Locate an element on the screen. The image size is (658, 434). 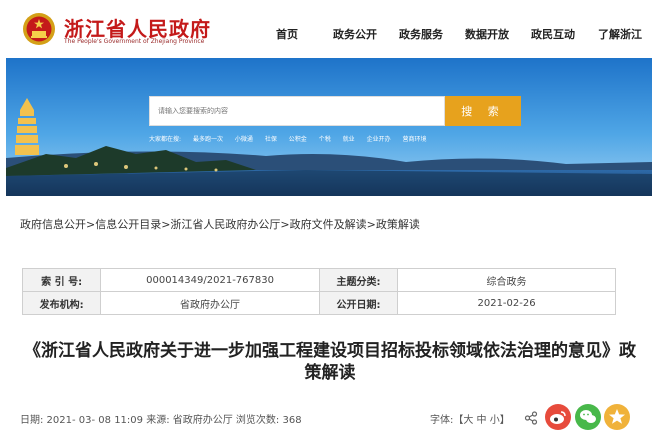
wechat-share-icon is located at coordinates (588, 417).